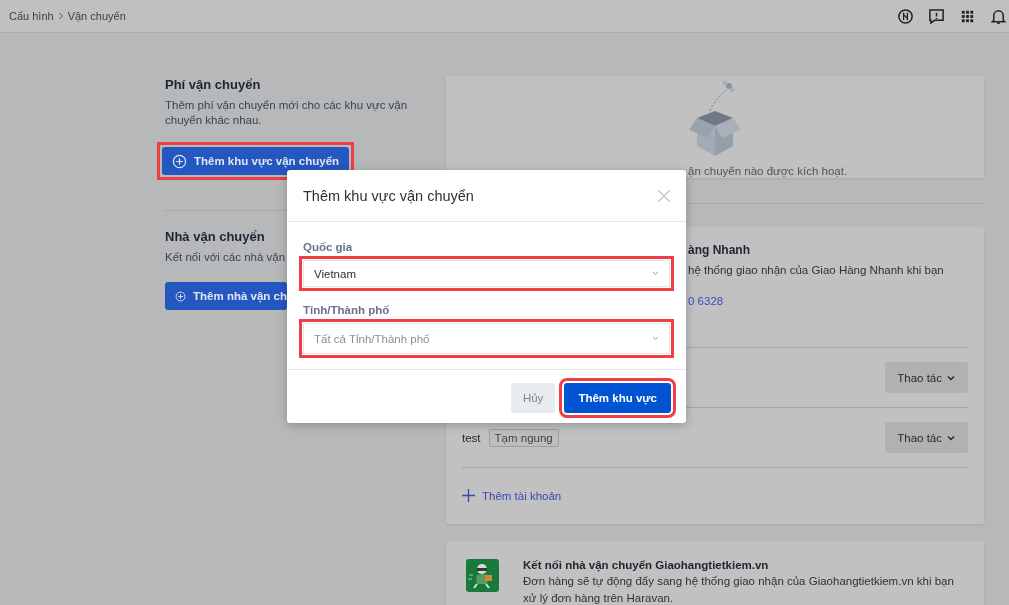 This screenshot has height=605, width=1009. I want to click on add-account-link: Thêm tài khoản, so click(715, 495).